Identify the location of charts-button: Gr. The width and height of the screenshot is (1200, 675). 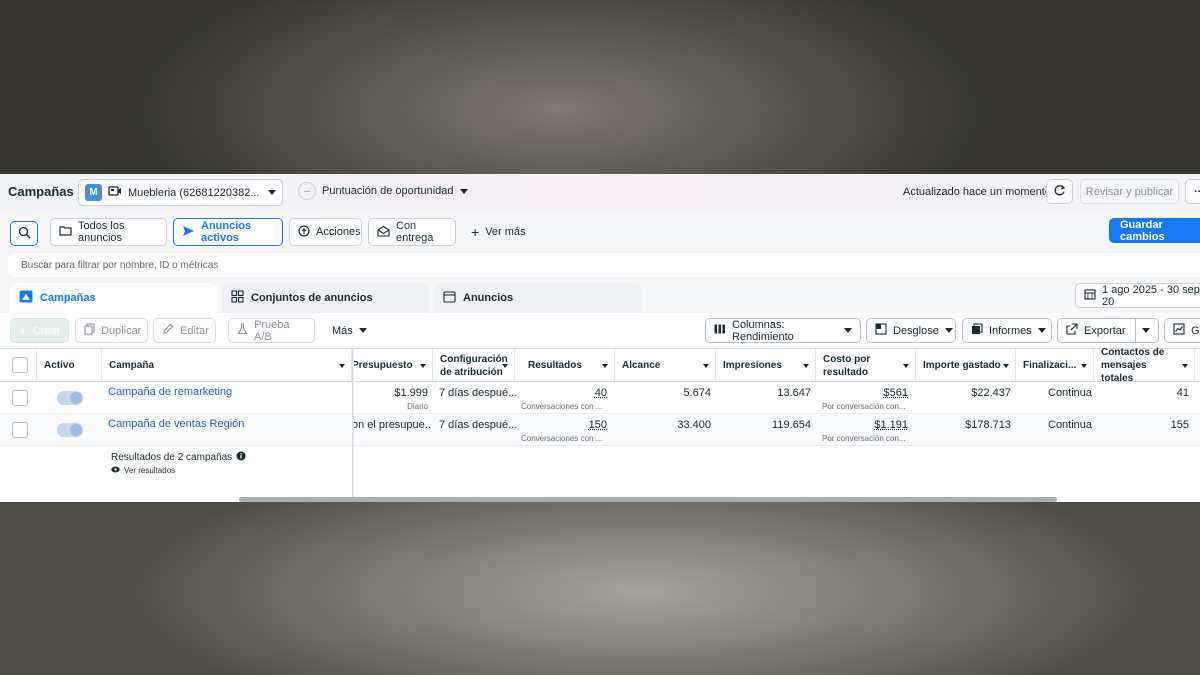
(1182, 330).